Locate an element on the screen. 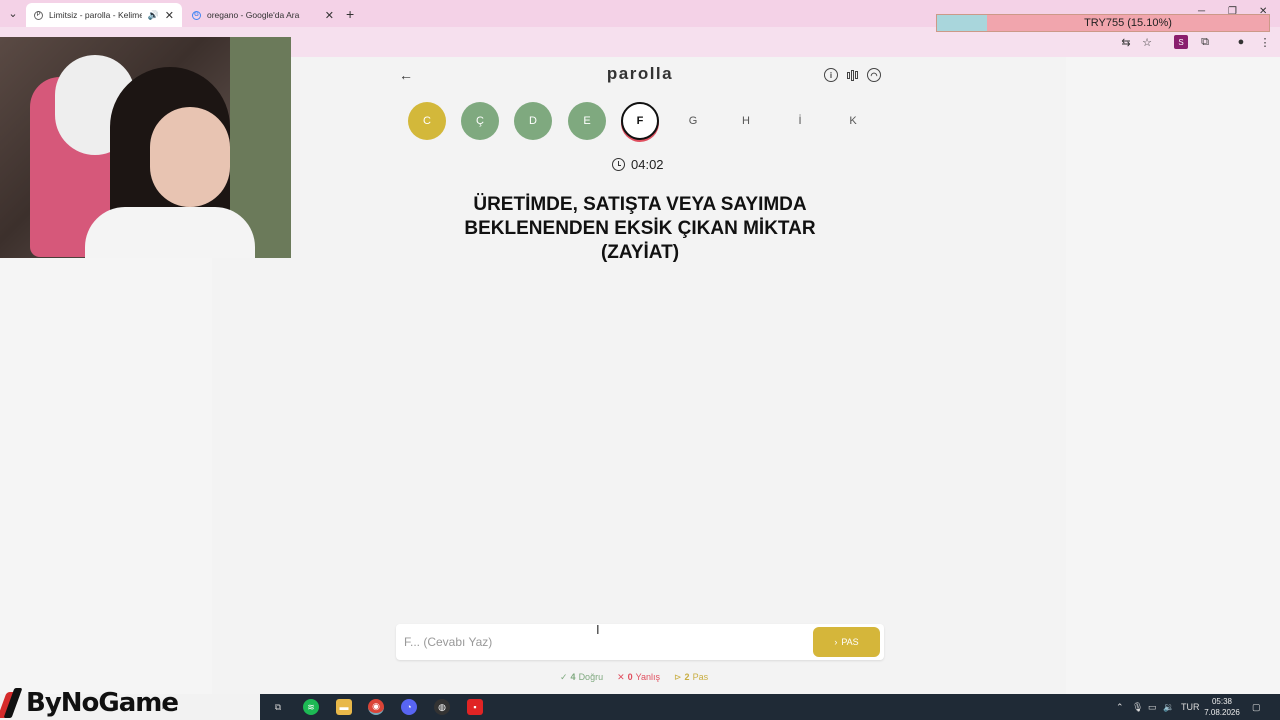  speaker-icon: 🔊 is located at coordinates (153, 15).